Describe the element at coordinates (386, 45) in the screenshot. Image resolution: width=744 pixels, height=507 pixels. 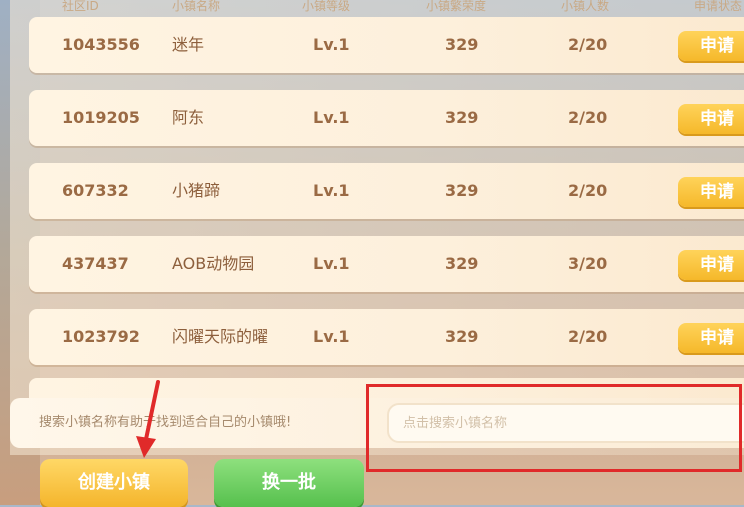
I see `table-row: 1043556 迷年 Lv.1 329 2/20 申请` at that location.